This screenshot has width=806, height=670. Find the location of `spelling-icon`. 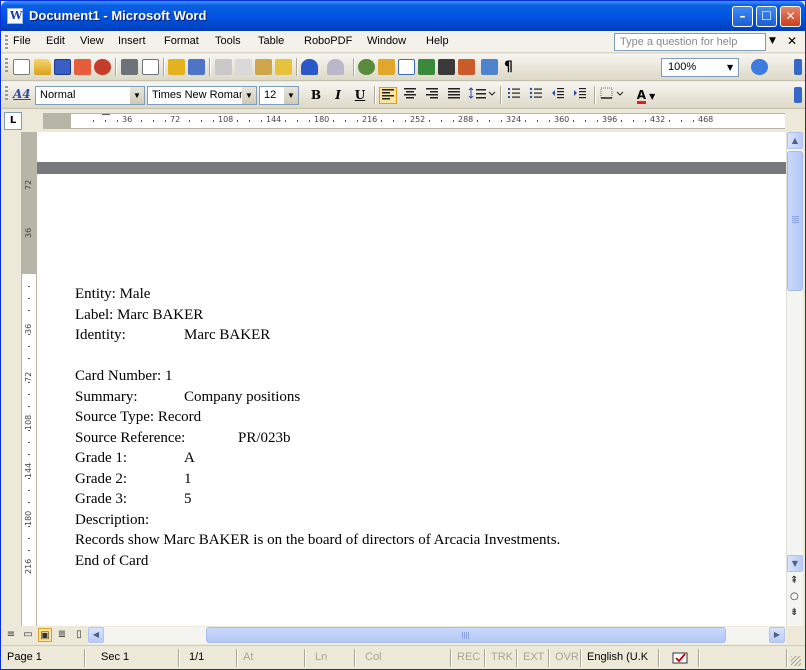

spelling-icon is located at coordinates (176, 67).